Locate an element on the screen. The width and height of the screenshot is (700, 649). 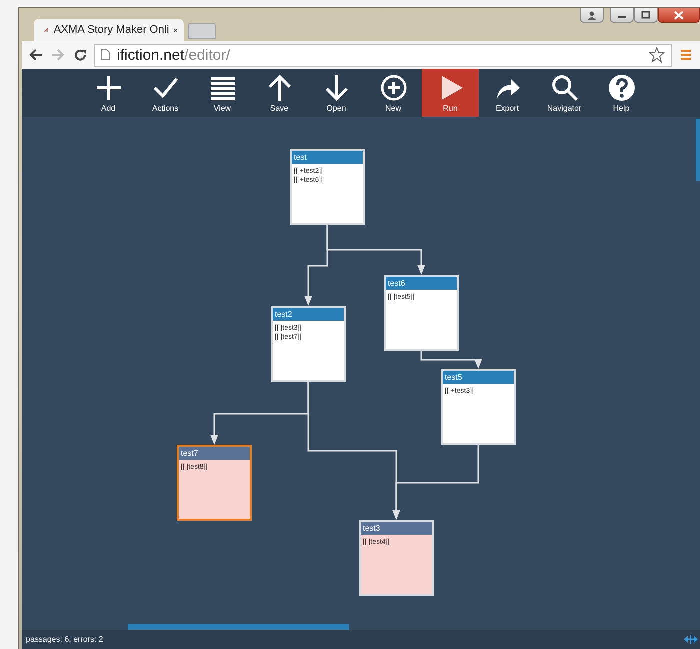
passage-title: test7 is located at coordinates (214, 453).